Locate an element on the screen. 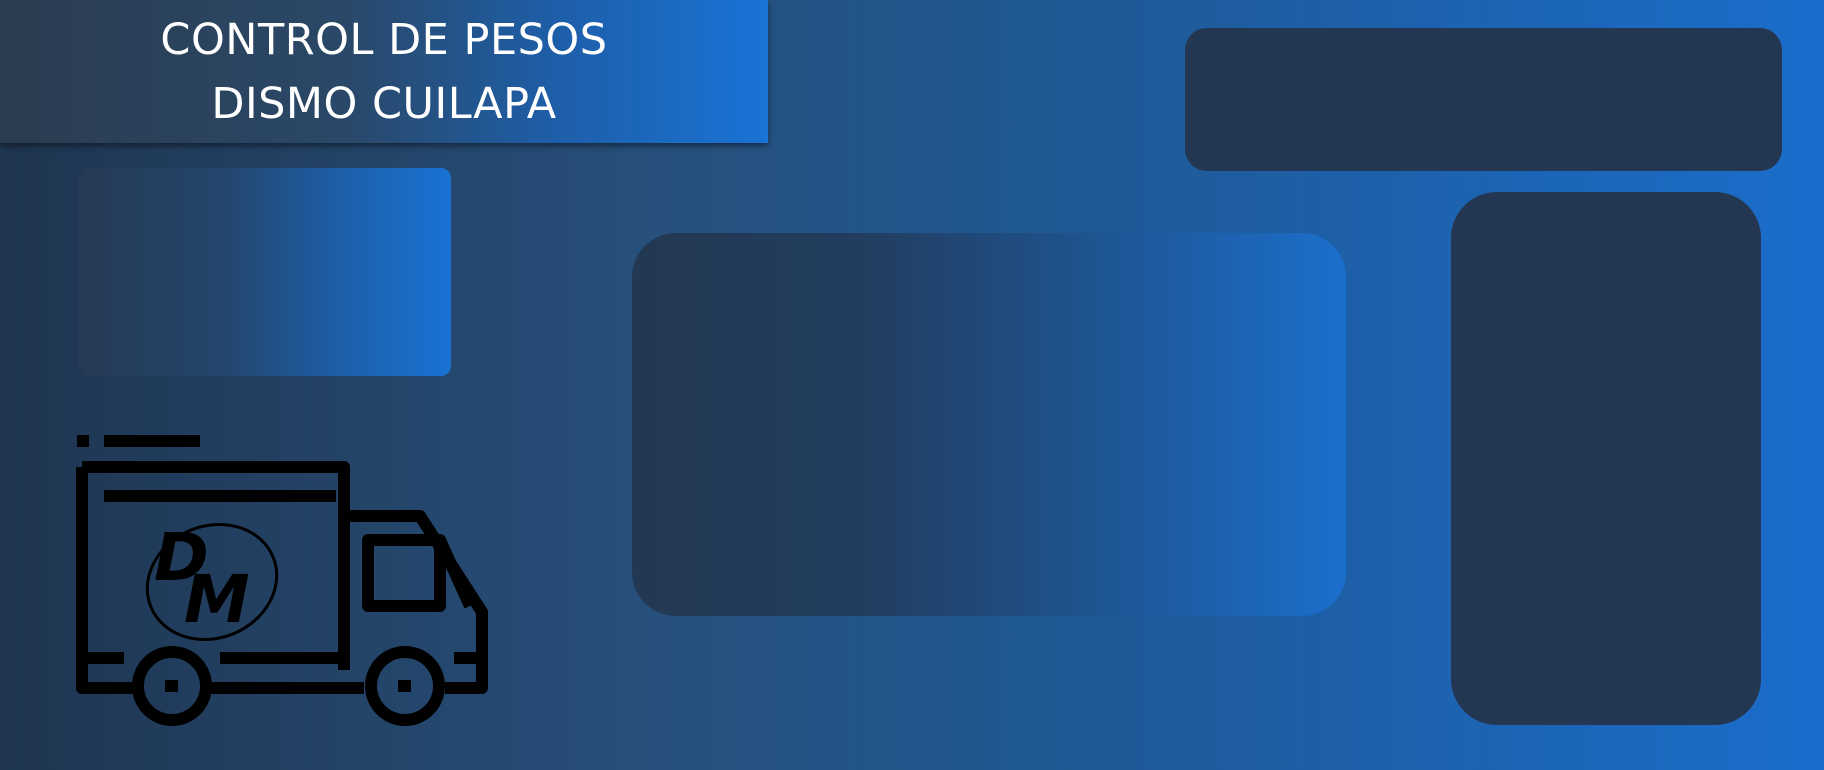 This screenshot has width=1824, height=770. page-title-line-2: DISMO CUILAPA is located at coordinates (384, 103).